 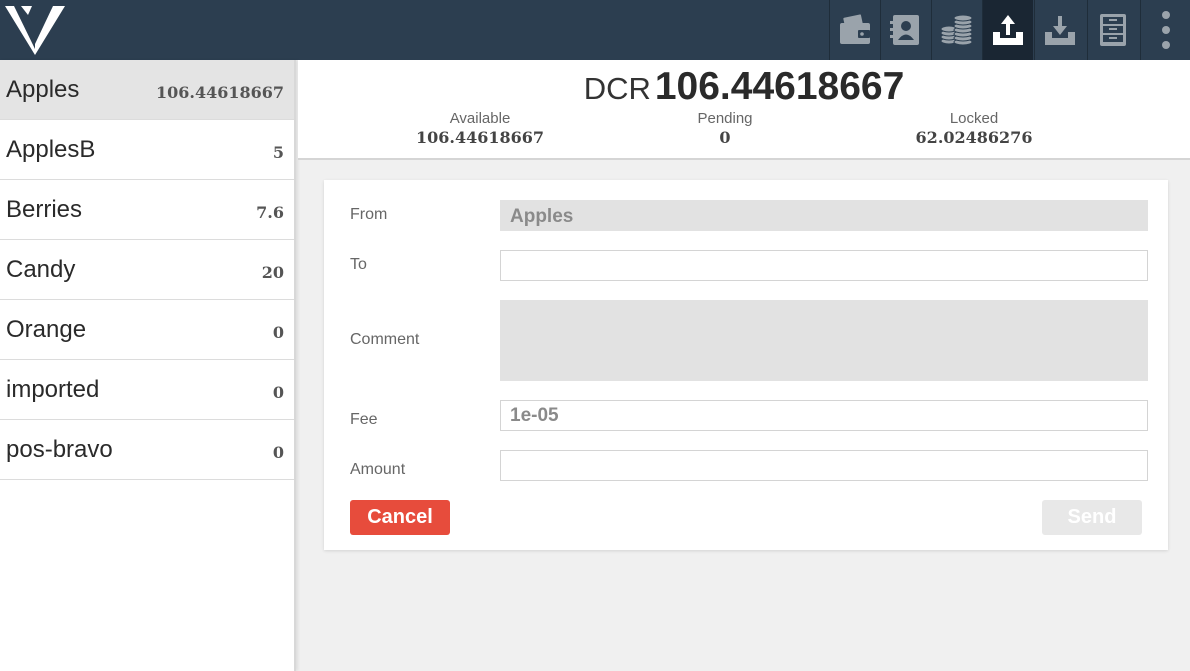 I want to click on total-amount: 106.44618667, so click(x=779, y=86).